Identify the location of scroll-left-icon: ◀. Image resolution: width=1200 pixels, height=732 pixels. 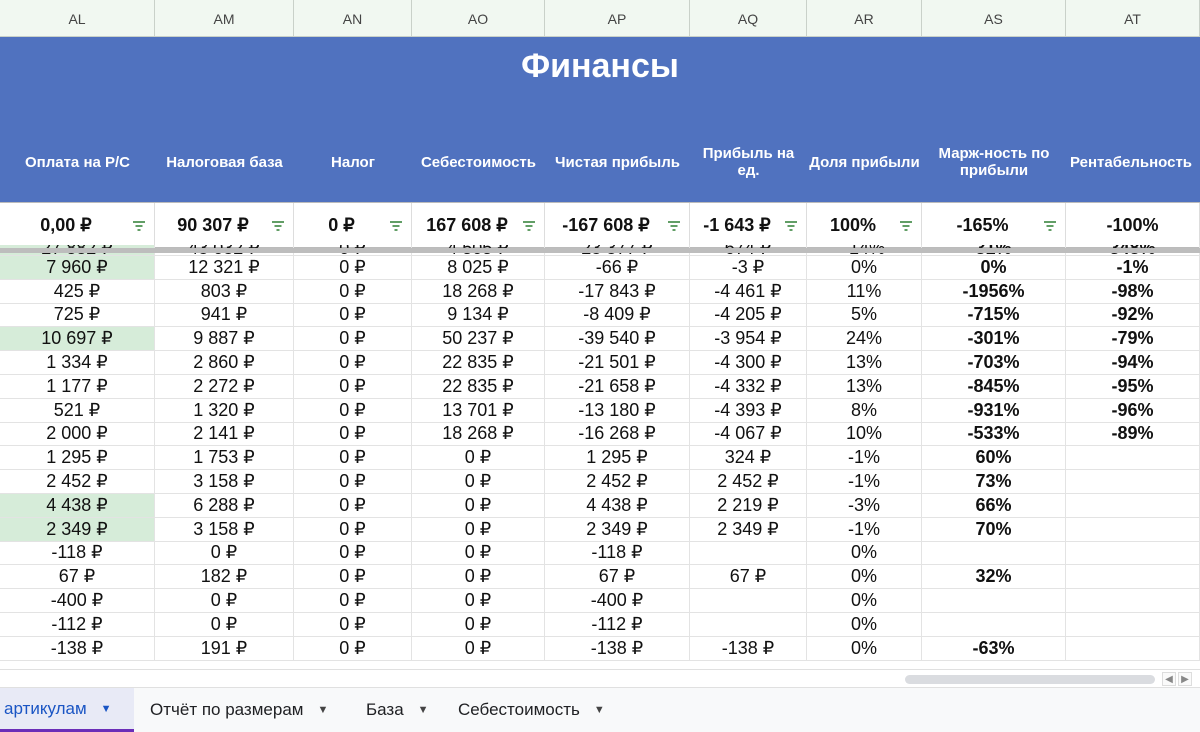
(1169, 679).